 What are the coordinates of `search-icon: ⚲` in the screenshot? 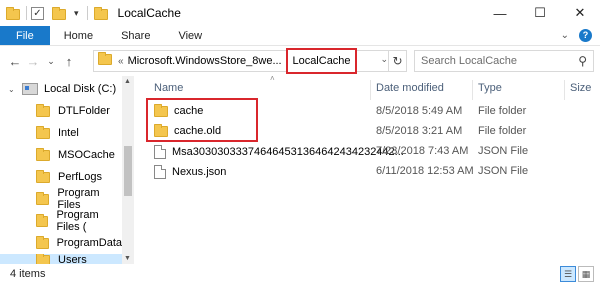 It's located at (582, 61).